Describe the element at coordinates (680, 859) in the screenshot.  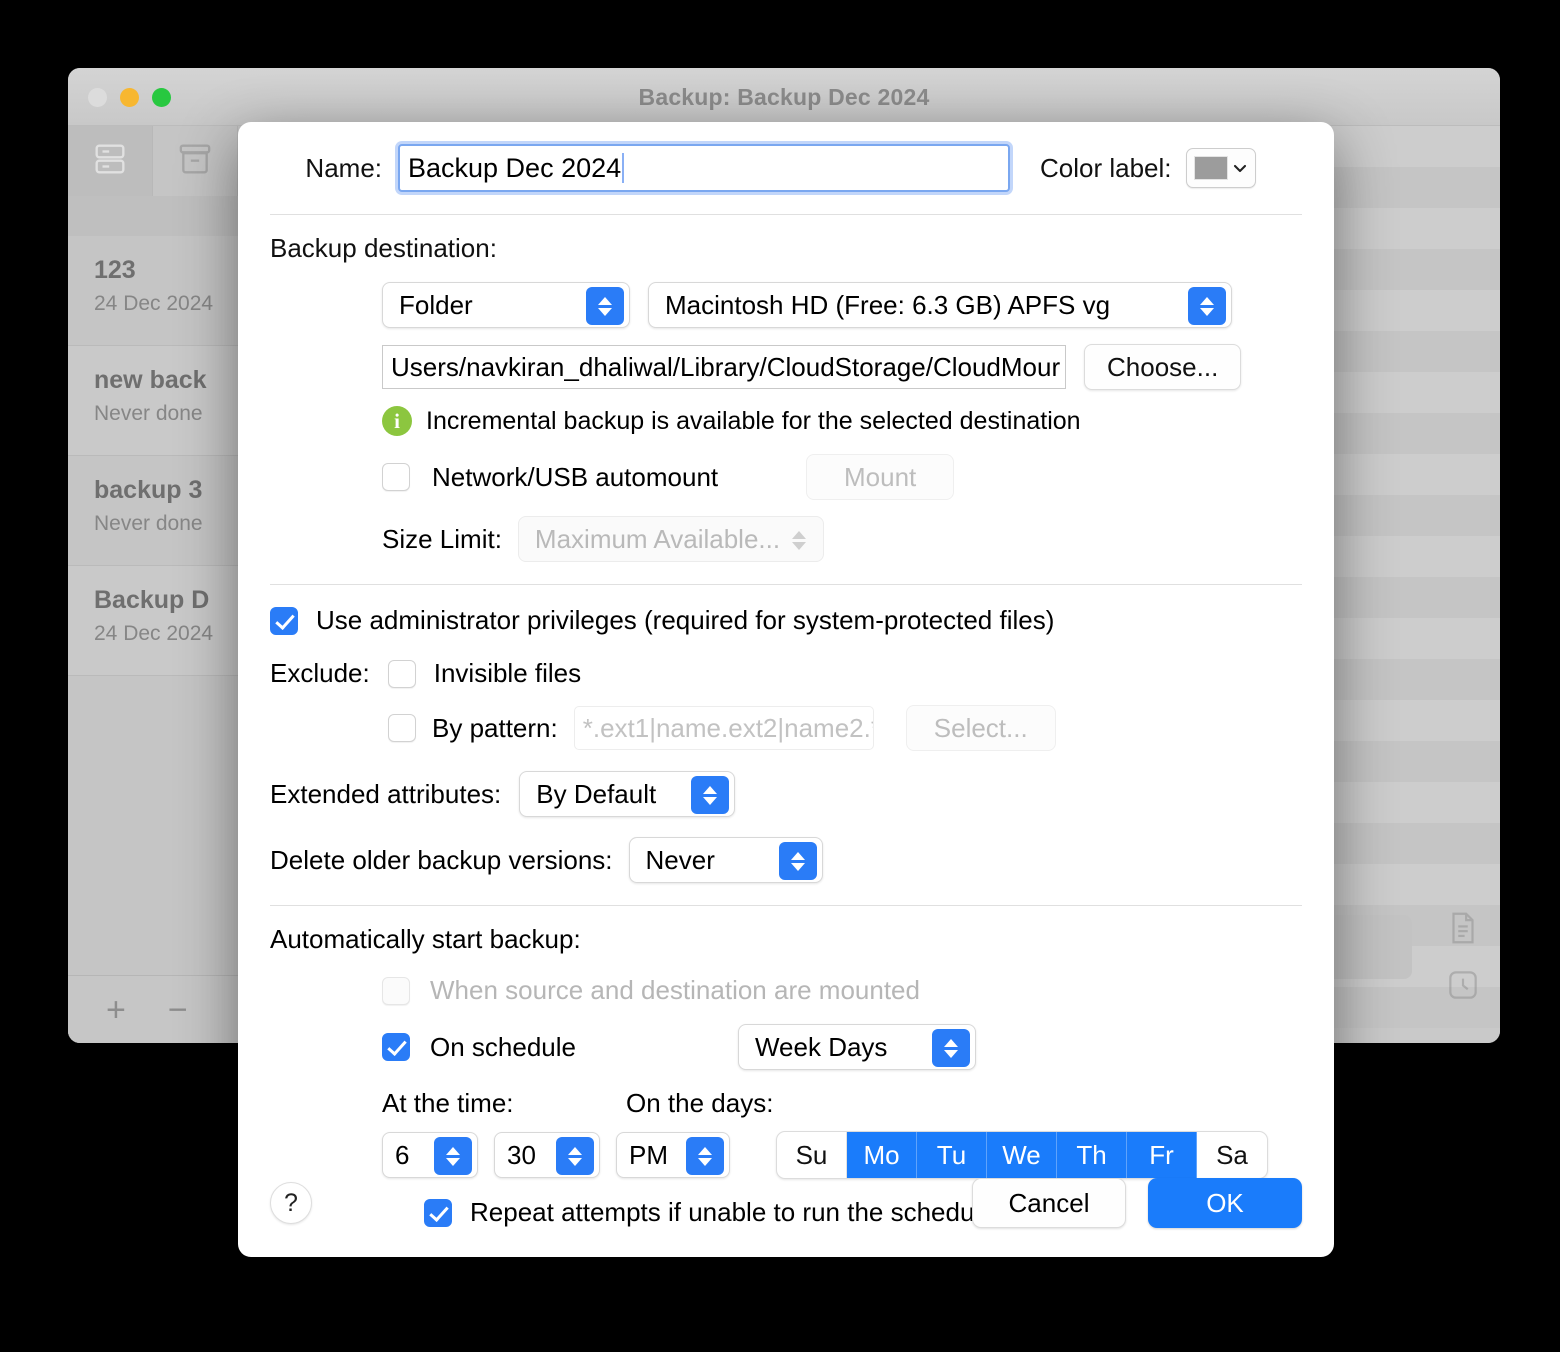
I see `delete-versions-value: Never` at that location.